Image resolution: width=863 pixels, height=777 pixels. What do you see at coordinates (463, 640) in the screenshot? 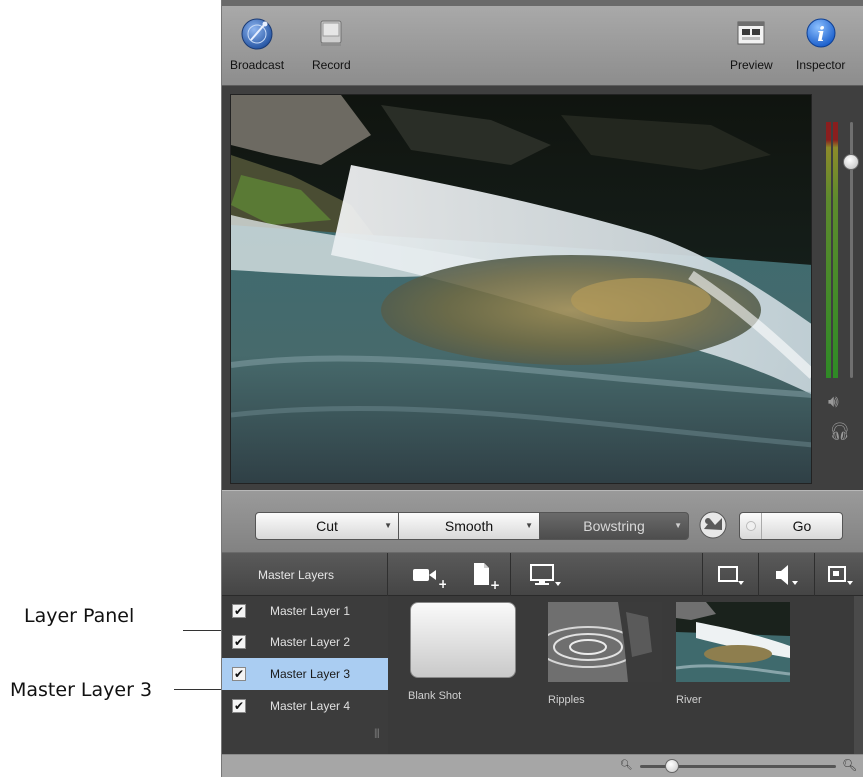
I see `blank-shot-thumbnail` at bounding box center [463, 640].